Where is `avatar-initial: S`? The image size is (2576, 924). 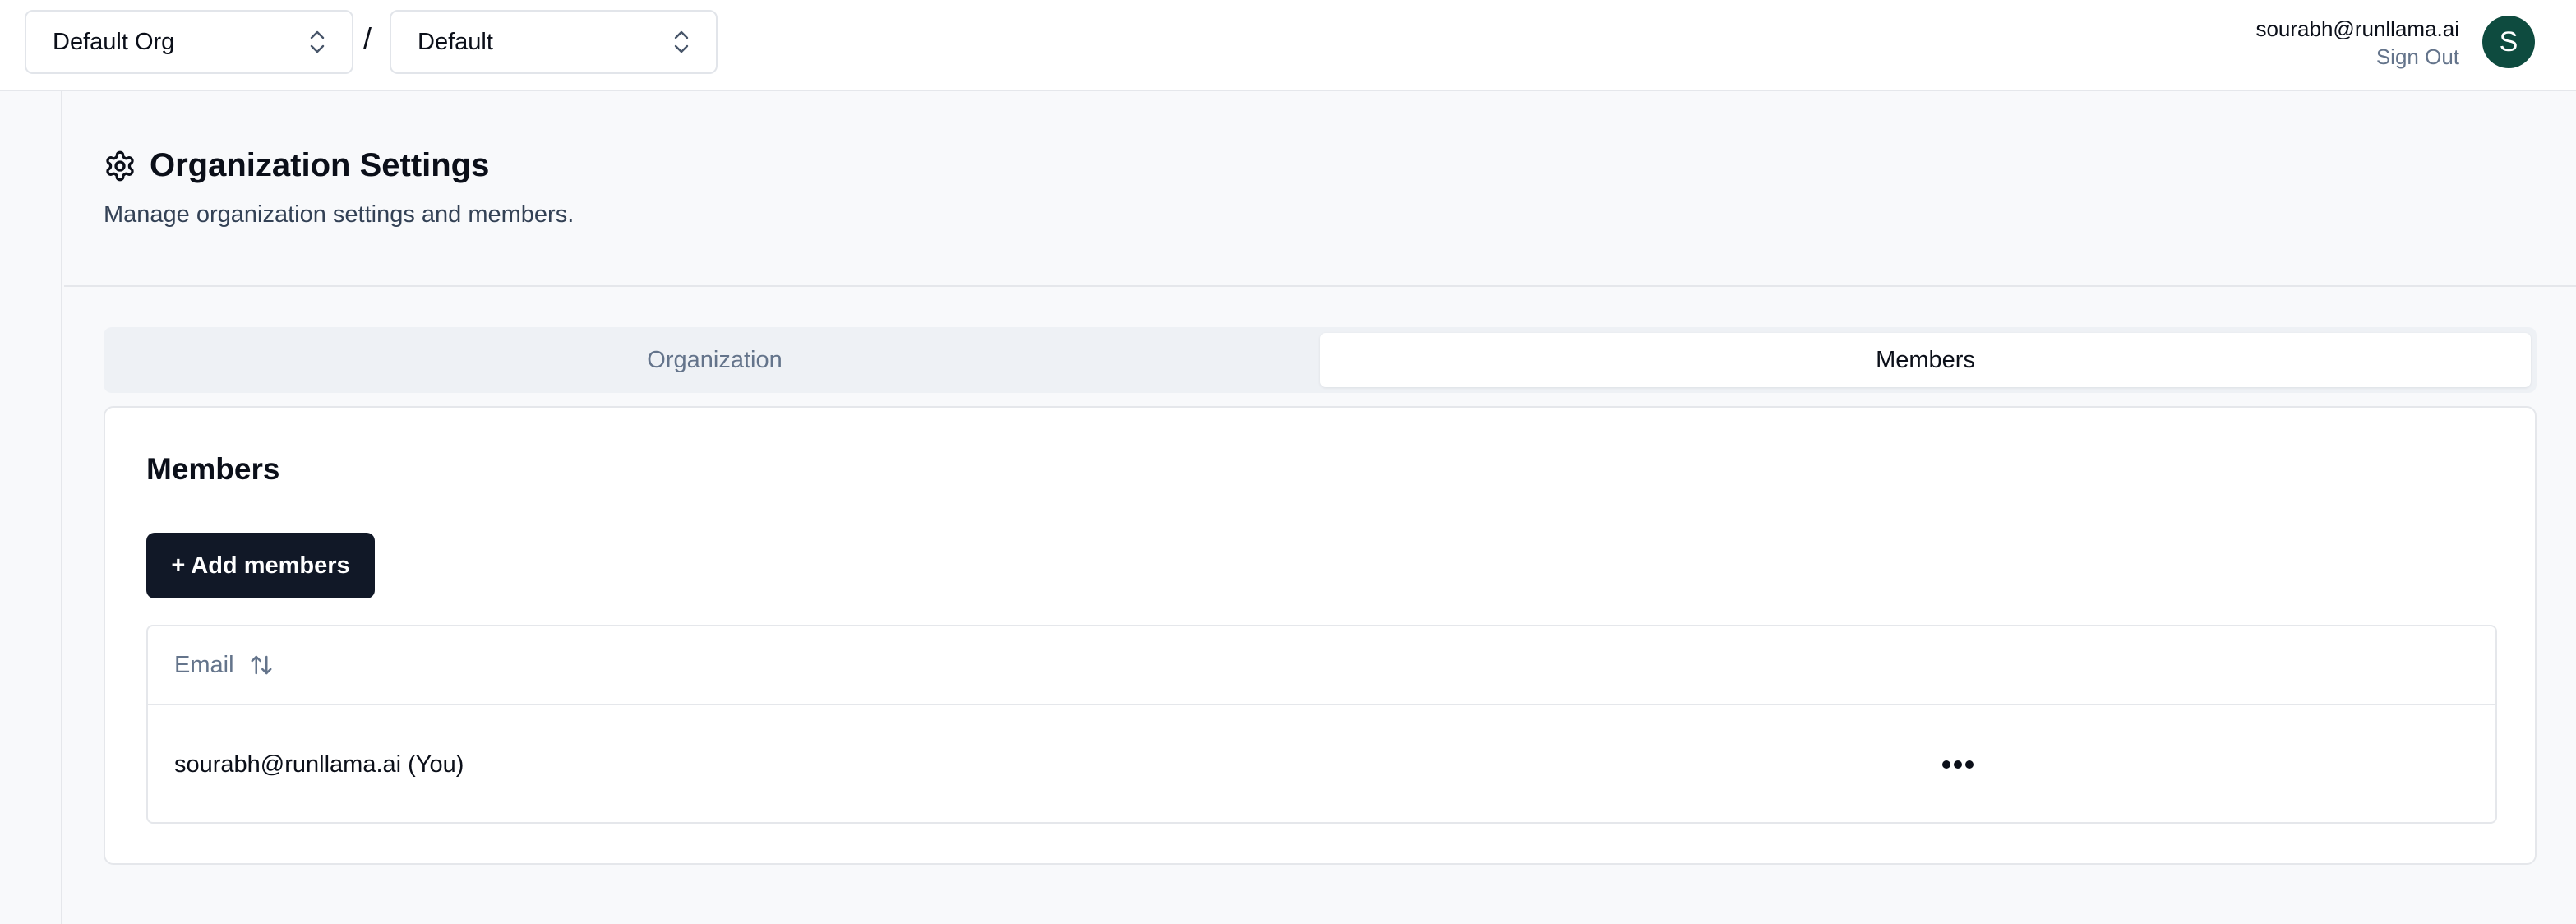 avatar-initial: S is located at coordinates (2508, 41).